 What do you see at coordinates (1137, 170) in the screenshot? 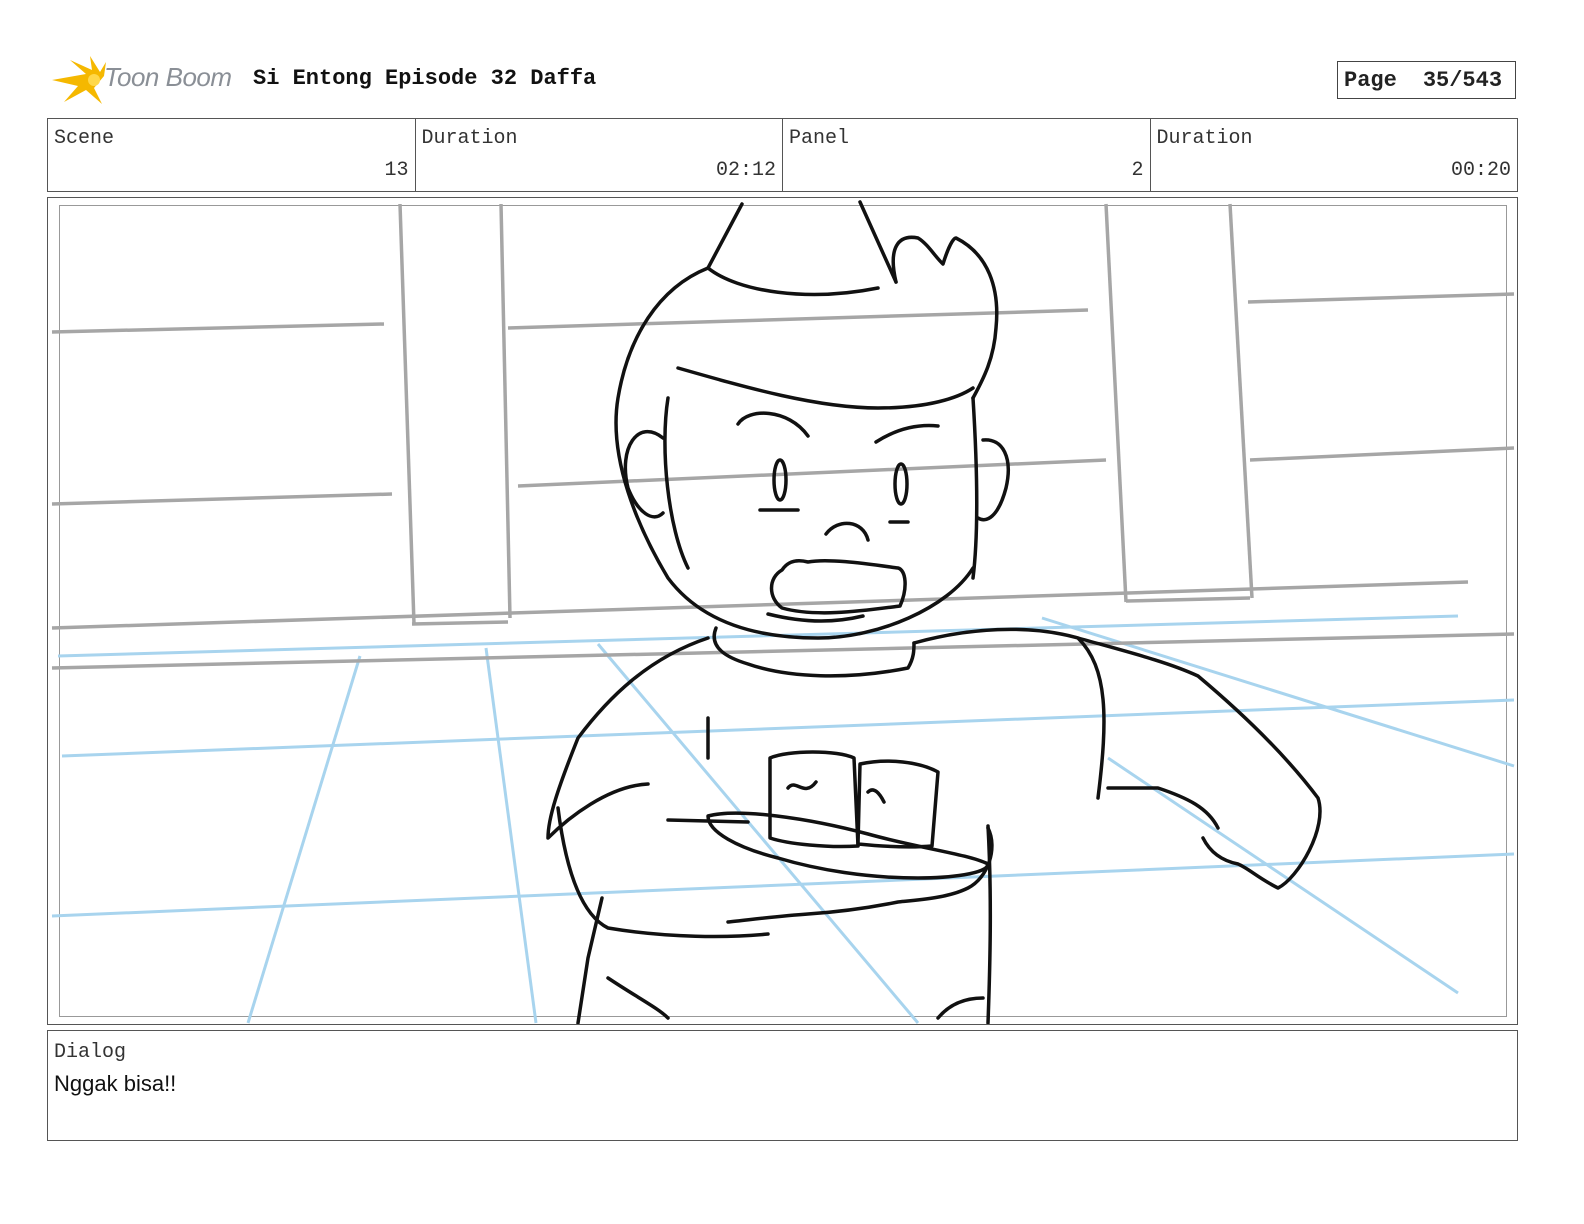
I see `panel-value: 2` at bounding box center [1137, 170].